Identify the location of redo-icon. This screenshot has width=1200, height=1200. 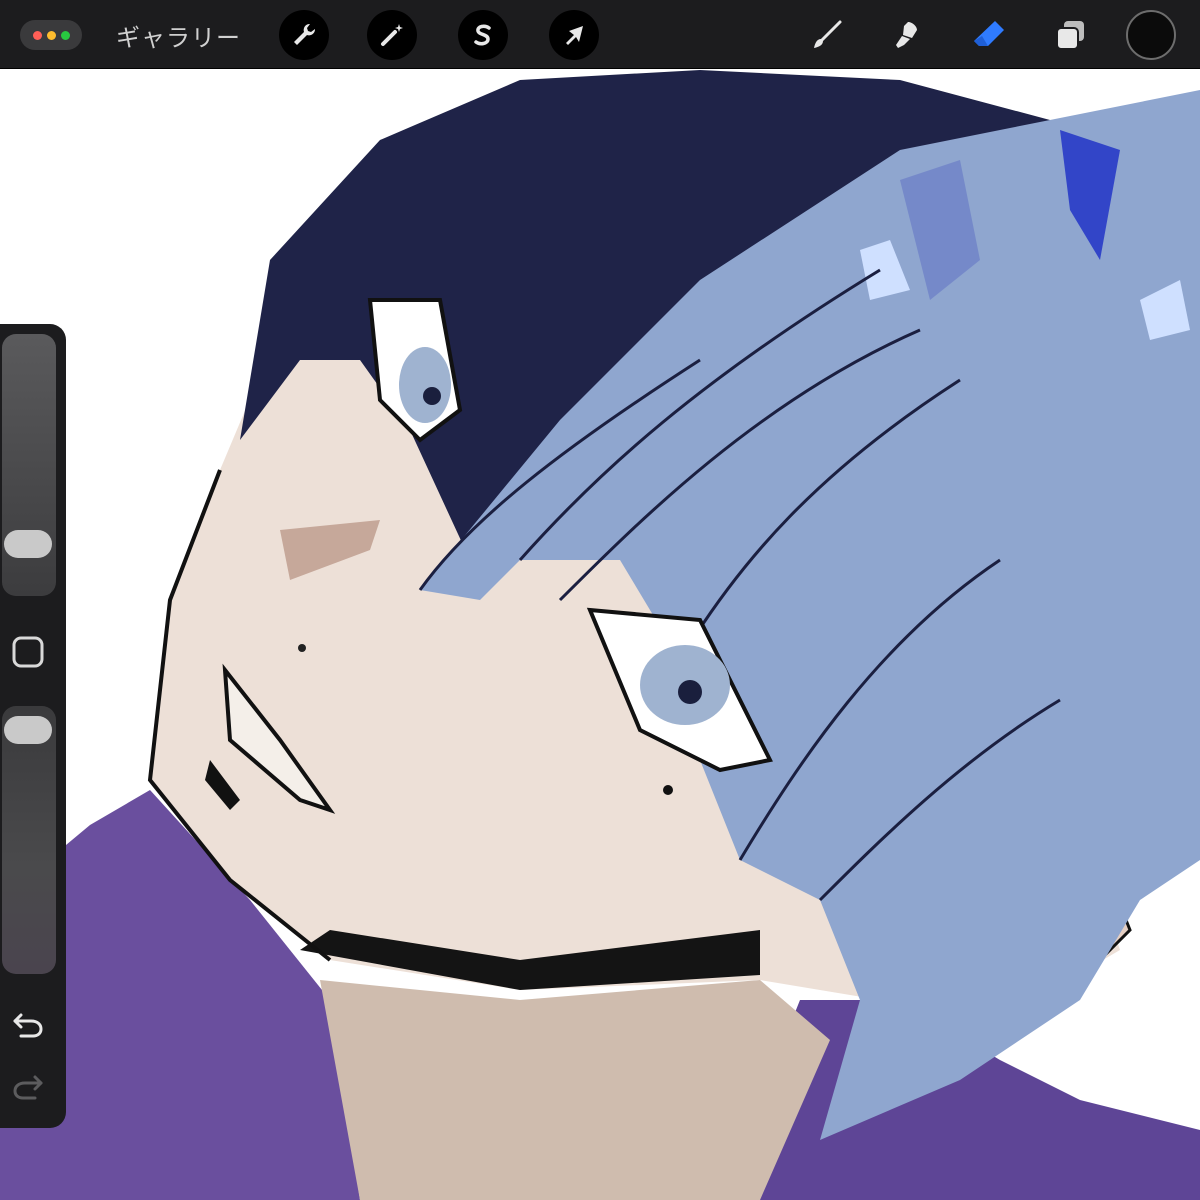
(28, 1087).